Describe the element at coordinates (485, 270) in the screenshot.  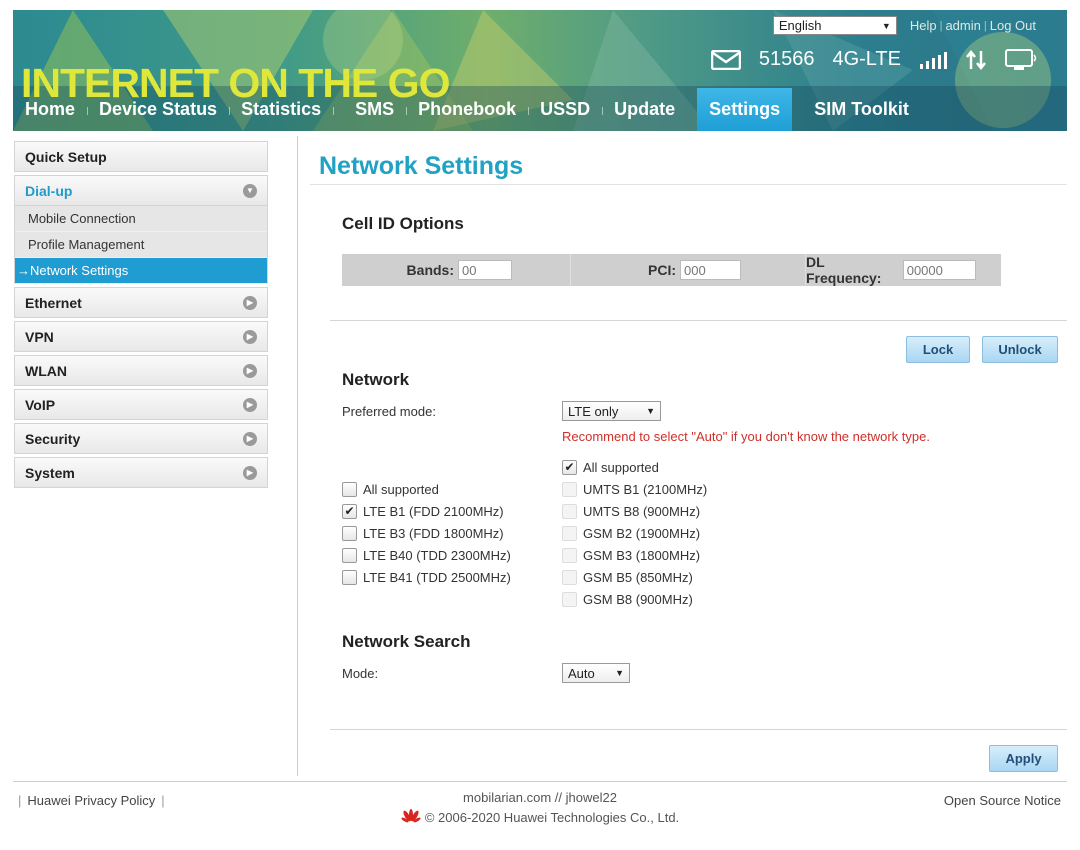
I see `bands-input: 00` at that location.